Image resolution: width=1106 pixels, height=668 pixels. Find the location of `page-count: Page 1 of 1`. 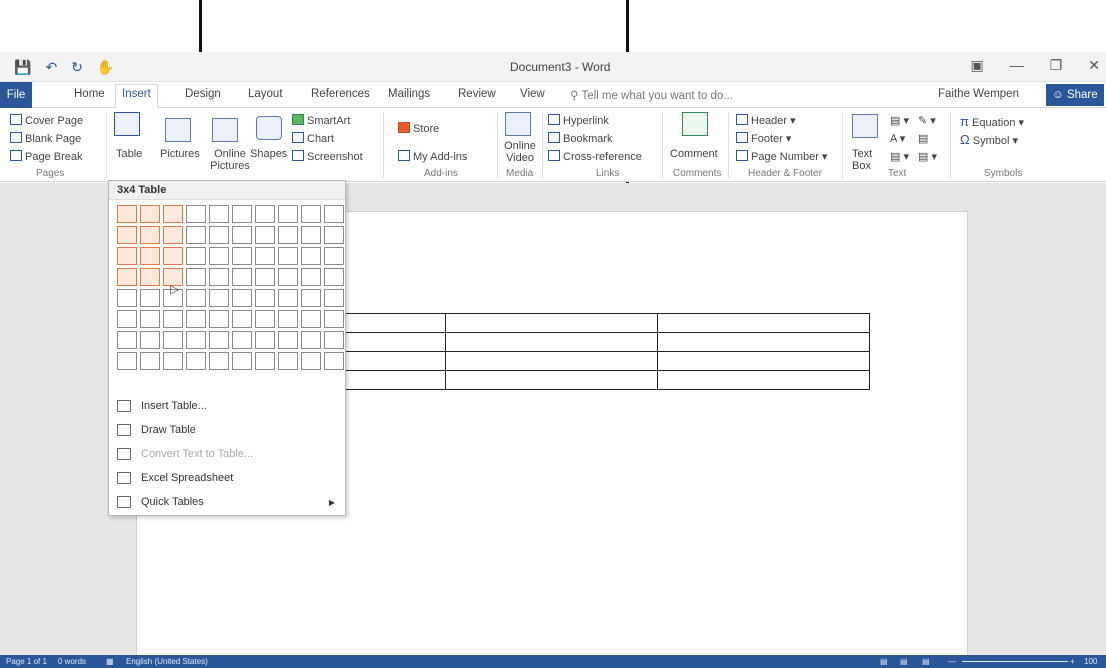

page-count: Page 1 of 1 is located at coordinates (26, 661).